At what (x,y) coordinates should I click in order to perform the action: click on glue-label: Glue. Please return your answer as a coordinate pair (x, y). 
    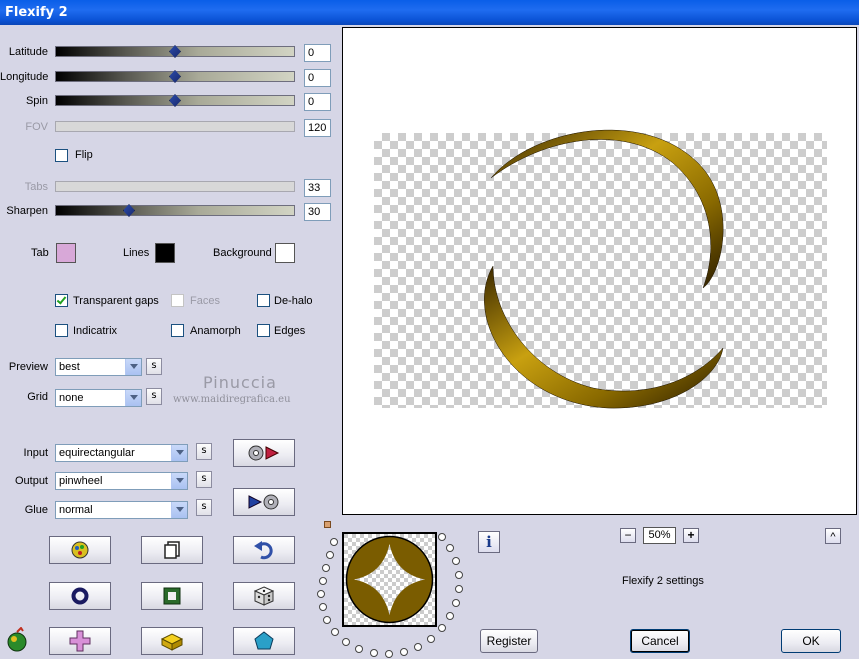
    Looking at the image, I should click on (36, 510).